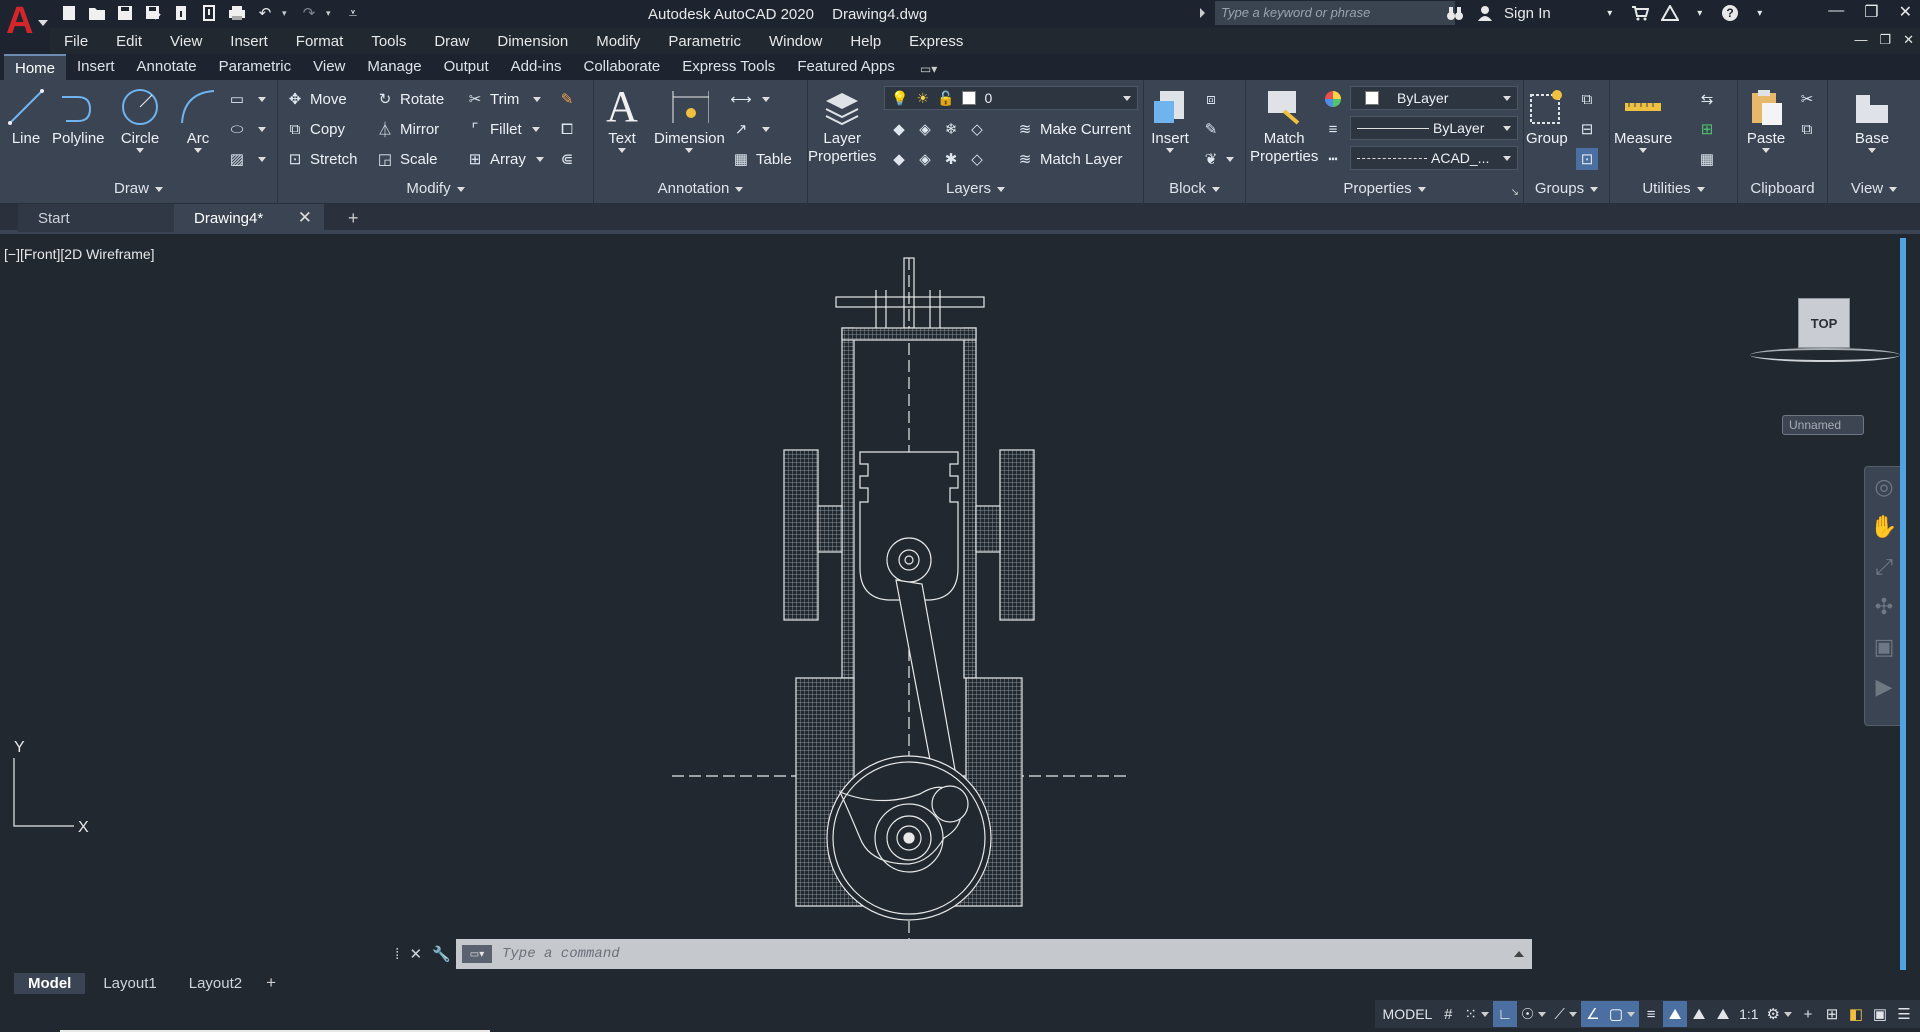 This screenshot has height=1032, width=1920. What do you see at coordinates (1194, 191) in the screenshot?
I see `panel-title-block: Block` at bounding box center [1194, 191].